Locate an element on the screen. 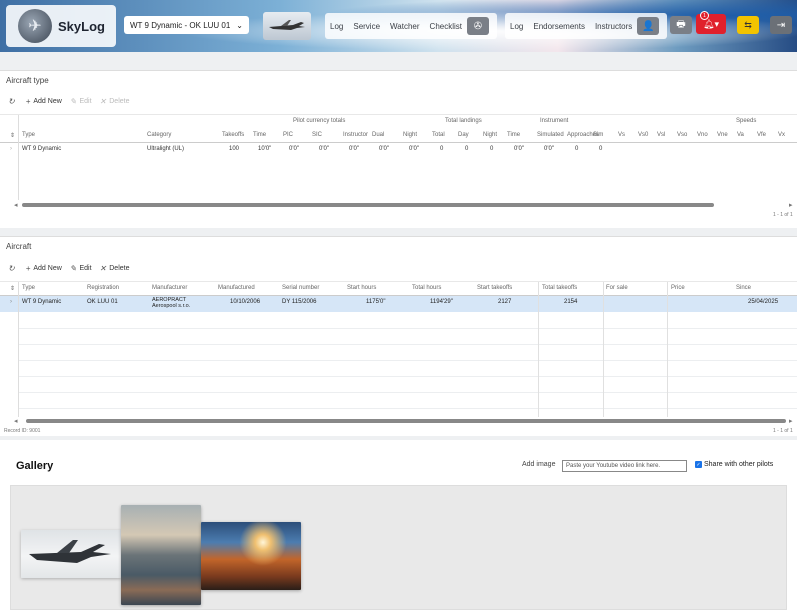 This screenshot has height=616, width=797. column-header: Manufacturer is located at coordinates (169, 288).